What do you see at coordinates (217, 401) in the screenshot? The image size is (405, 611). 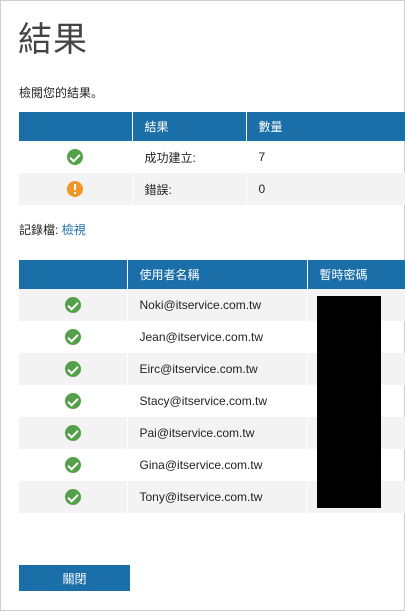 I see `username-cell: Stacy@itservice.com.tw` at bounding box center [217, 401].